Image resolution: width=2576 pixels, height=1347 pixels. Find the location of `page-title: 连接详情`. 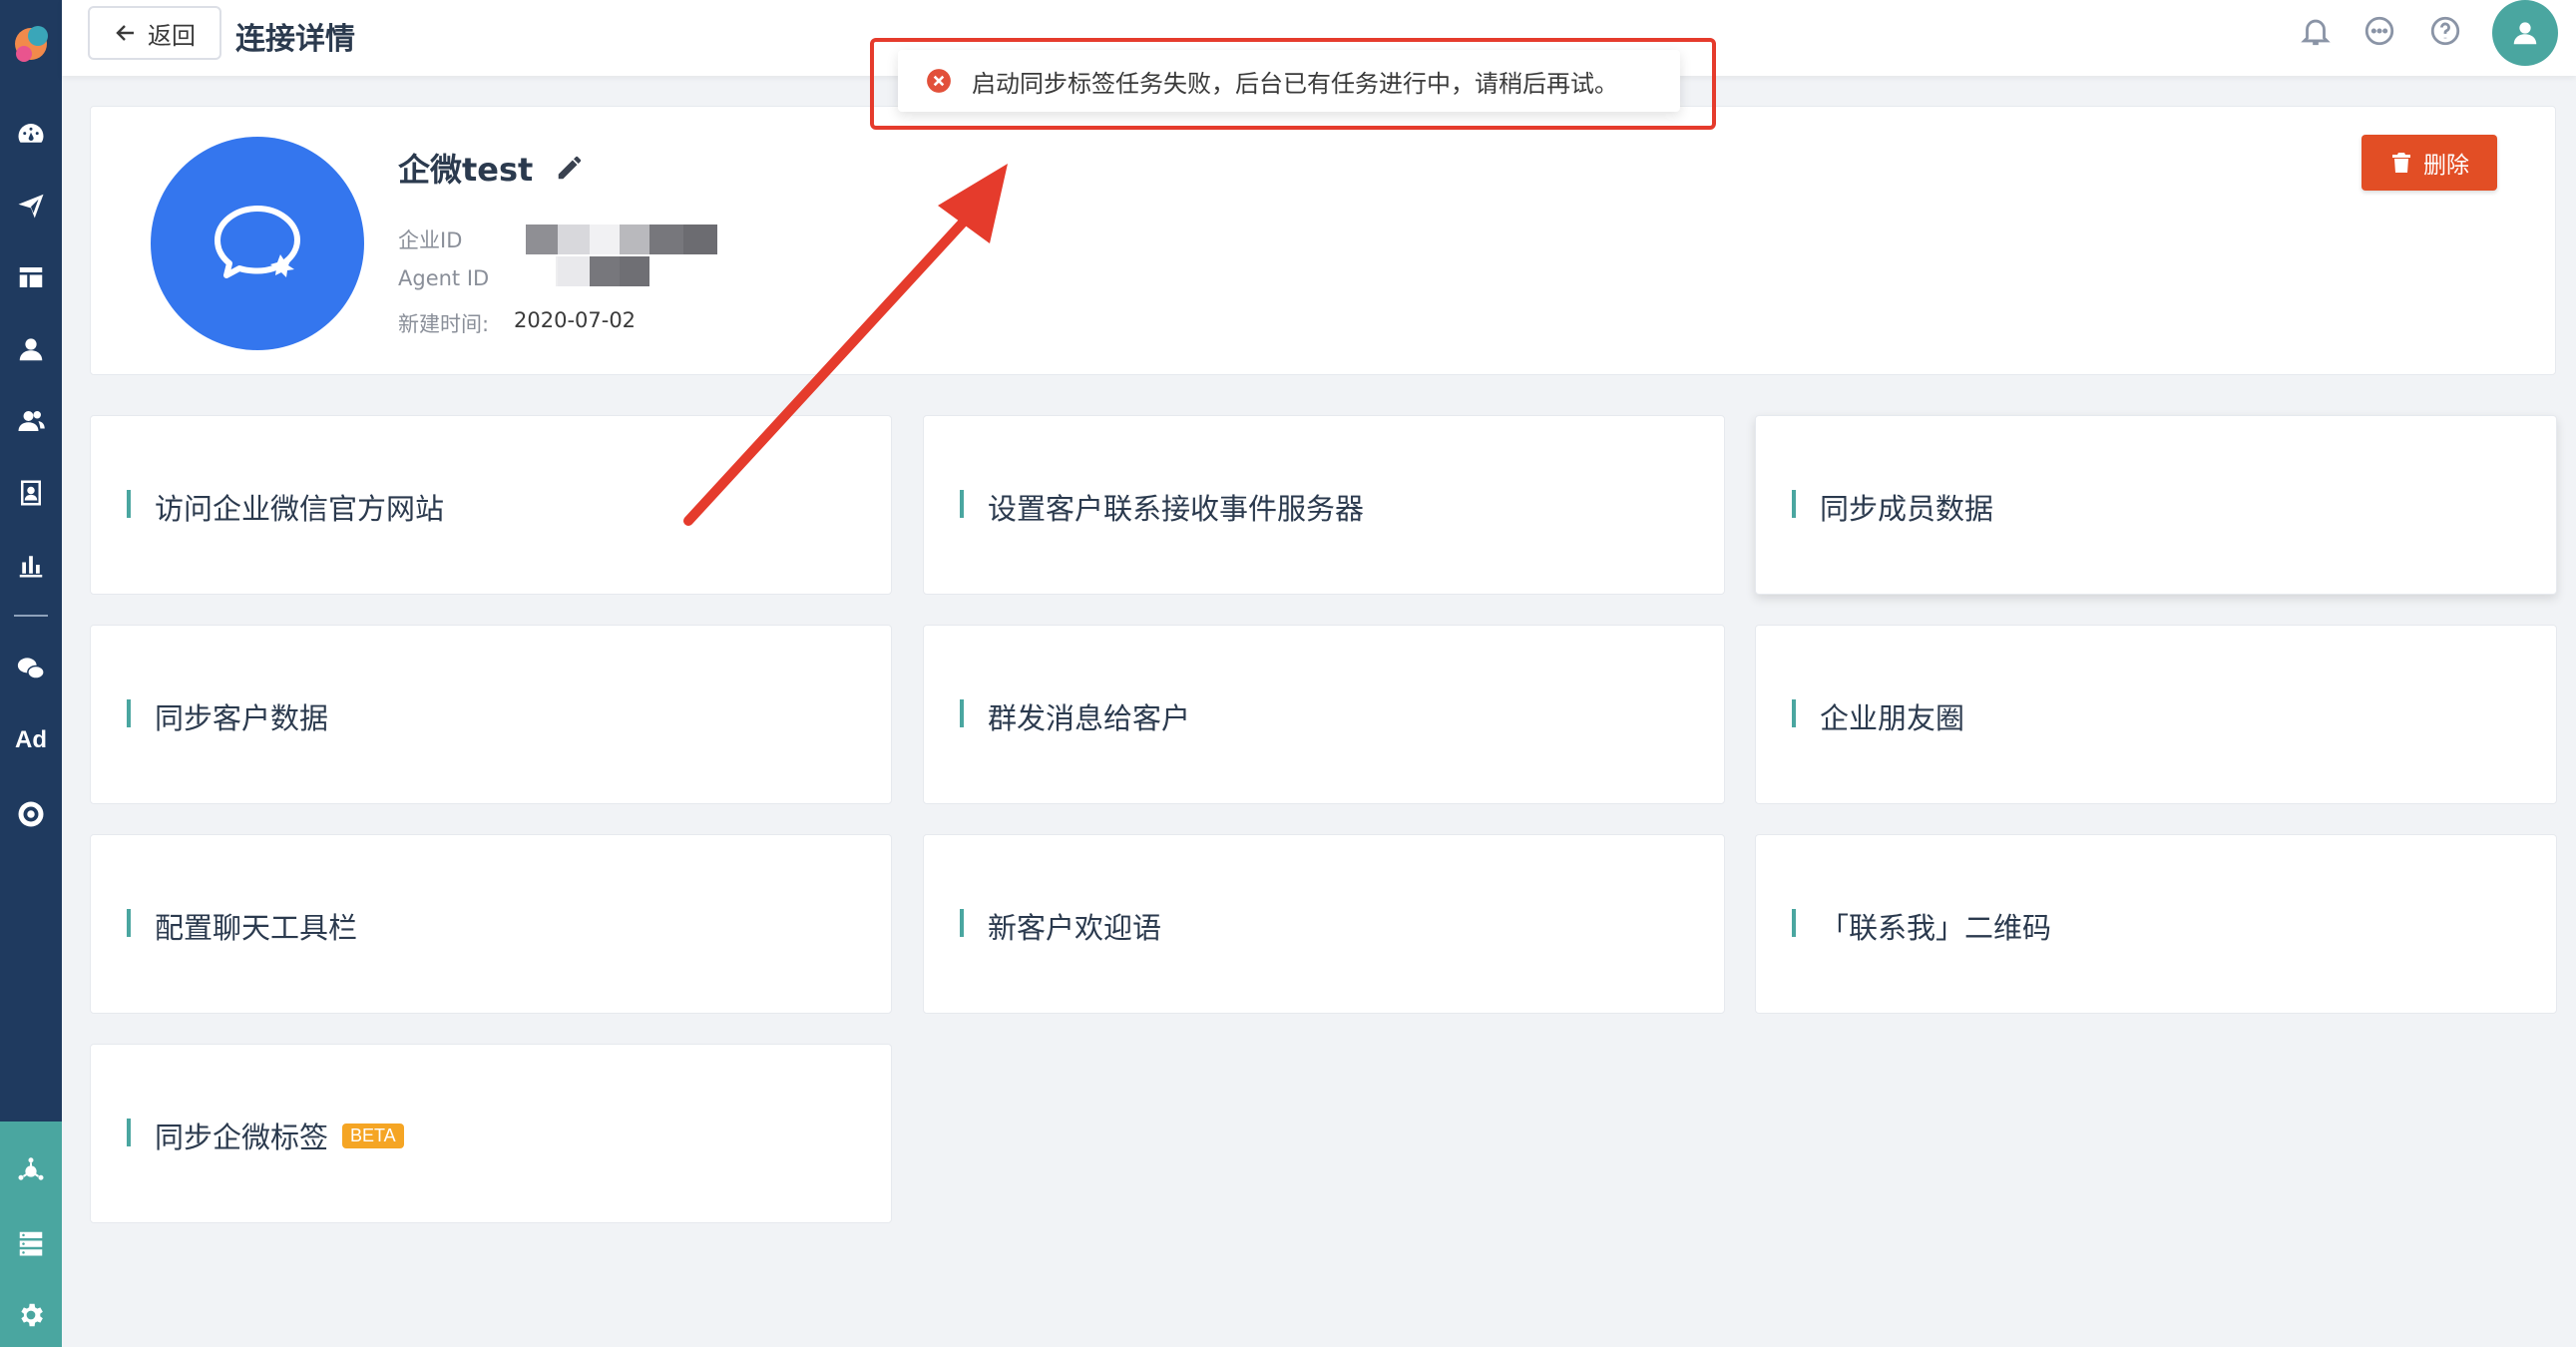

page-title: 连接详情 is located at coordinates (295, 39).